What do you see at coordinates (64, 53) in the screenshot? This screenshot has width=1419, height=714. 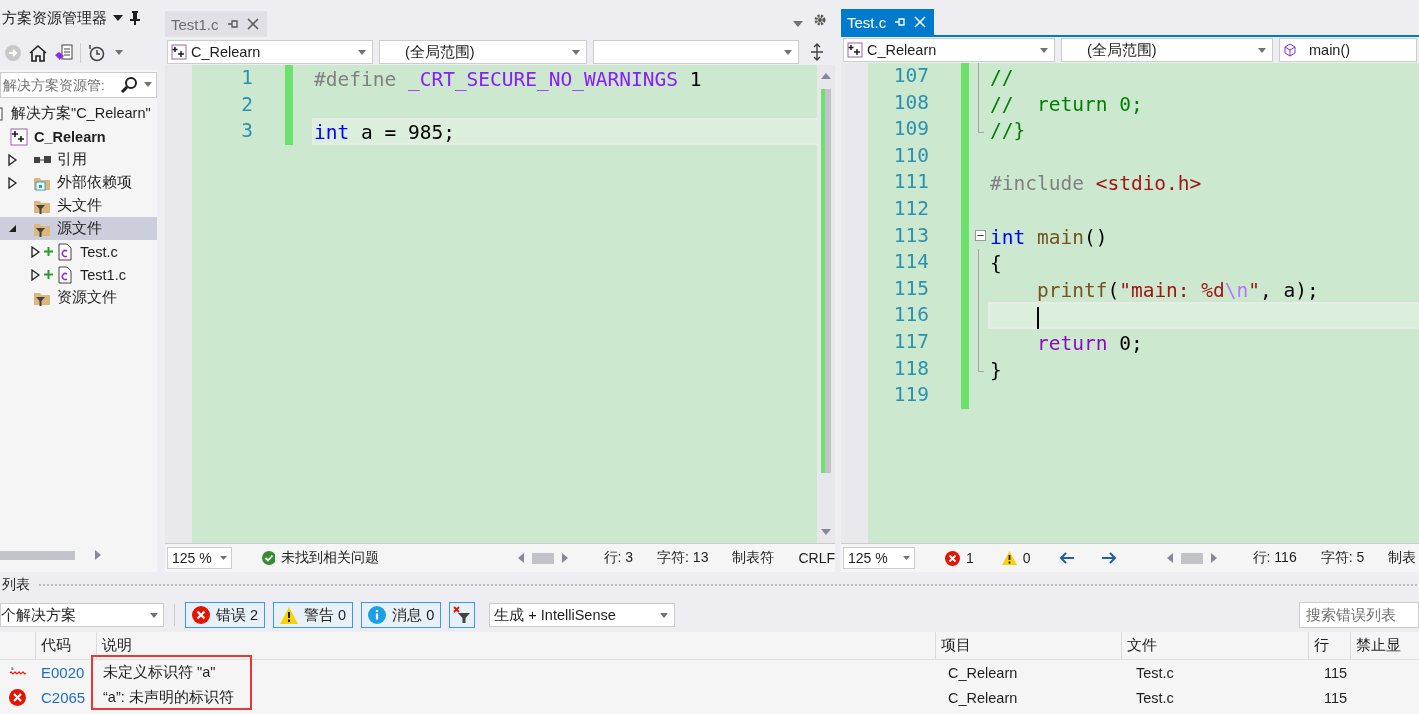 I see `solution-view-icon` at bounding box center [64, 53].